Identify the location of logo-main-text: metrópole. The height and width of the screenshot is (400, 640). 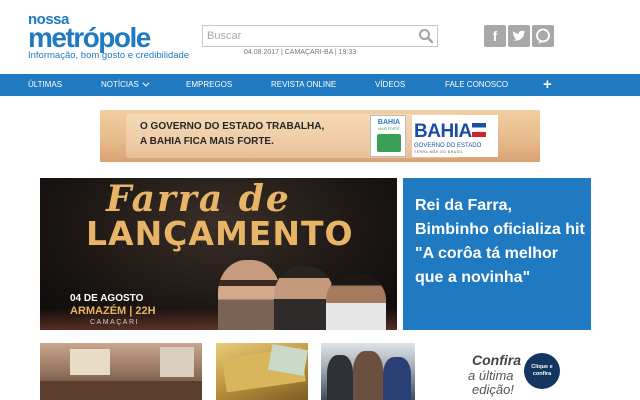
(89, 37).